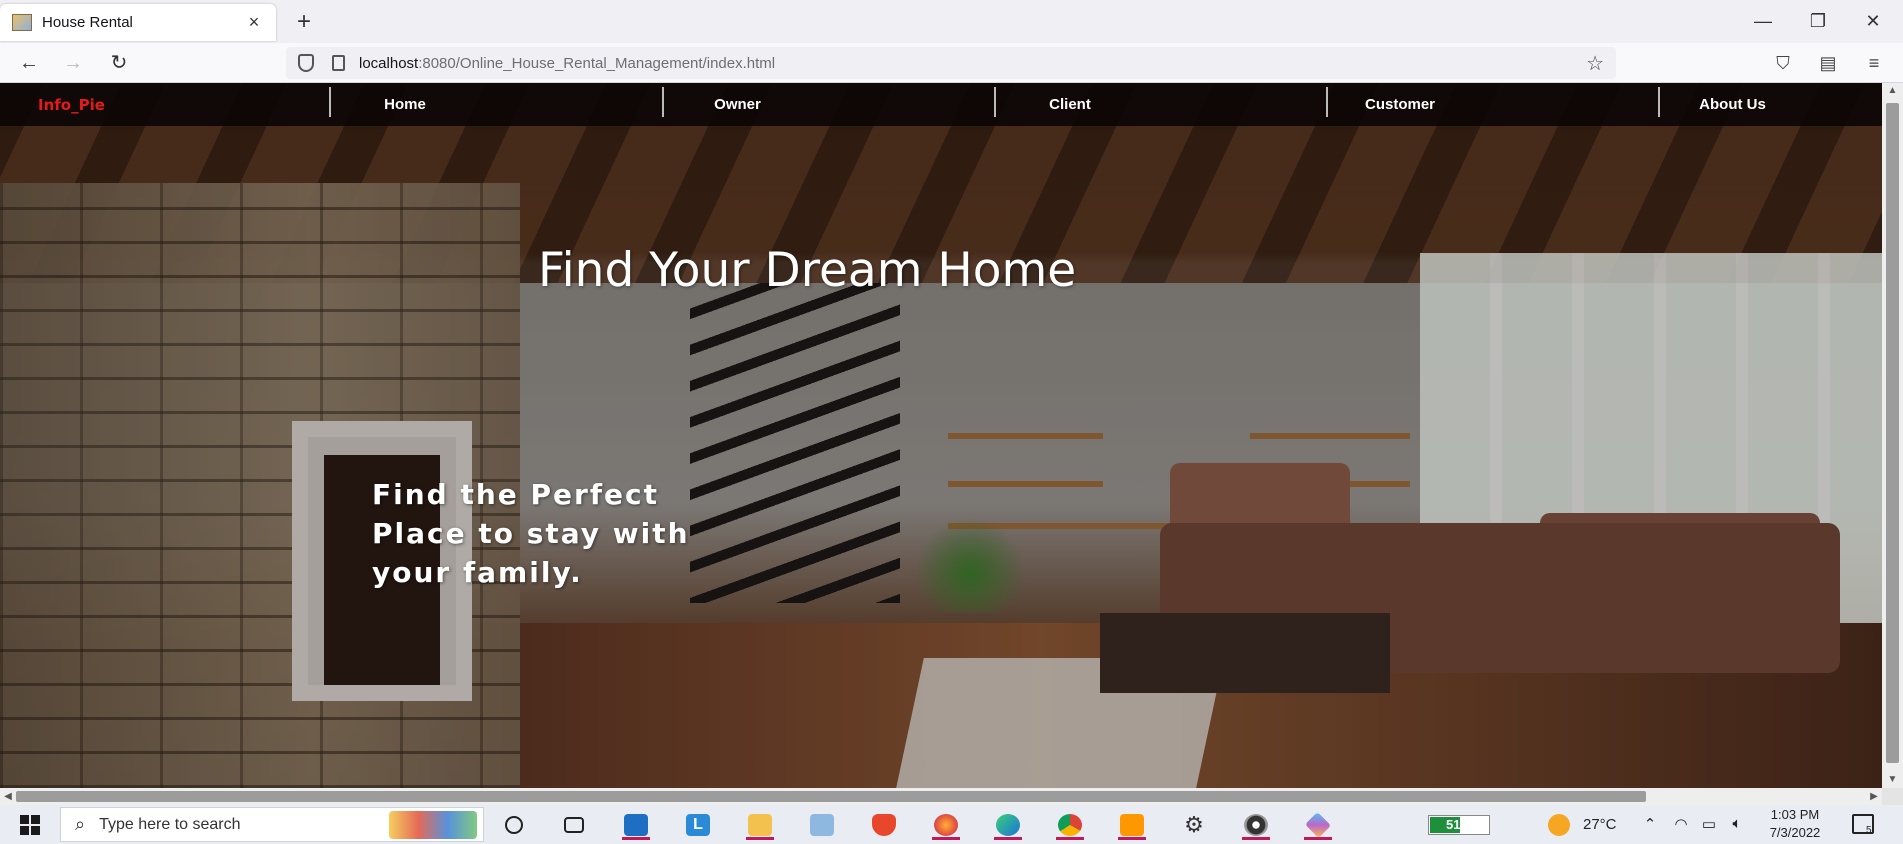  I want to click on nav-link-home: Home, so click(405, 104).